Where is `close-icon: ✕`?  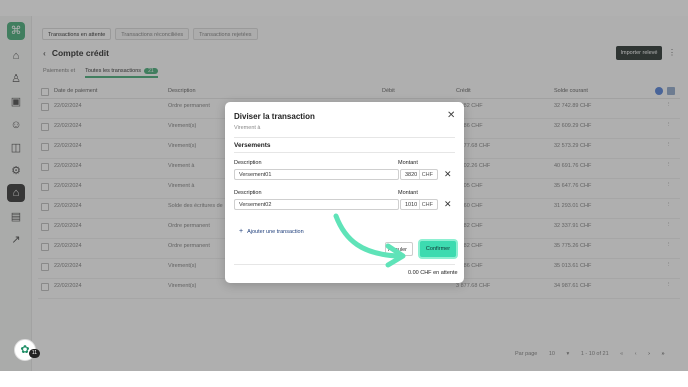
close-icon: ✕ is located at coordinates (451, 116).